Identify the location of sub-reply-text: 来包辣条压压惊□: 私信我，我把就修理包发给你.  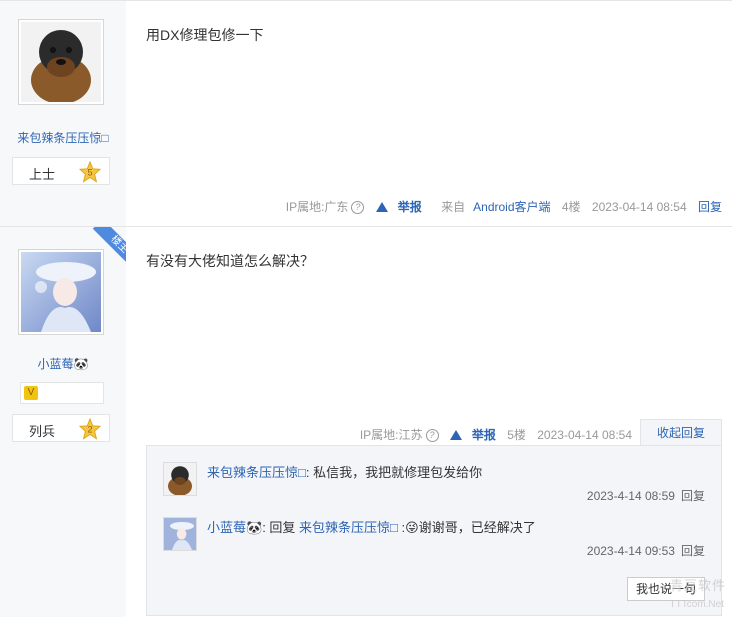
(344, 471).